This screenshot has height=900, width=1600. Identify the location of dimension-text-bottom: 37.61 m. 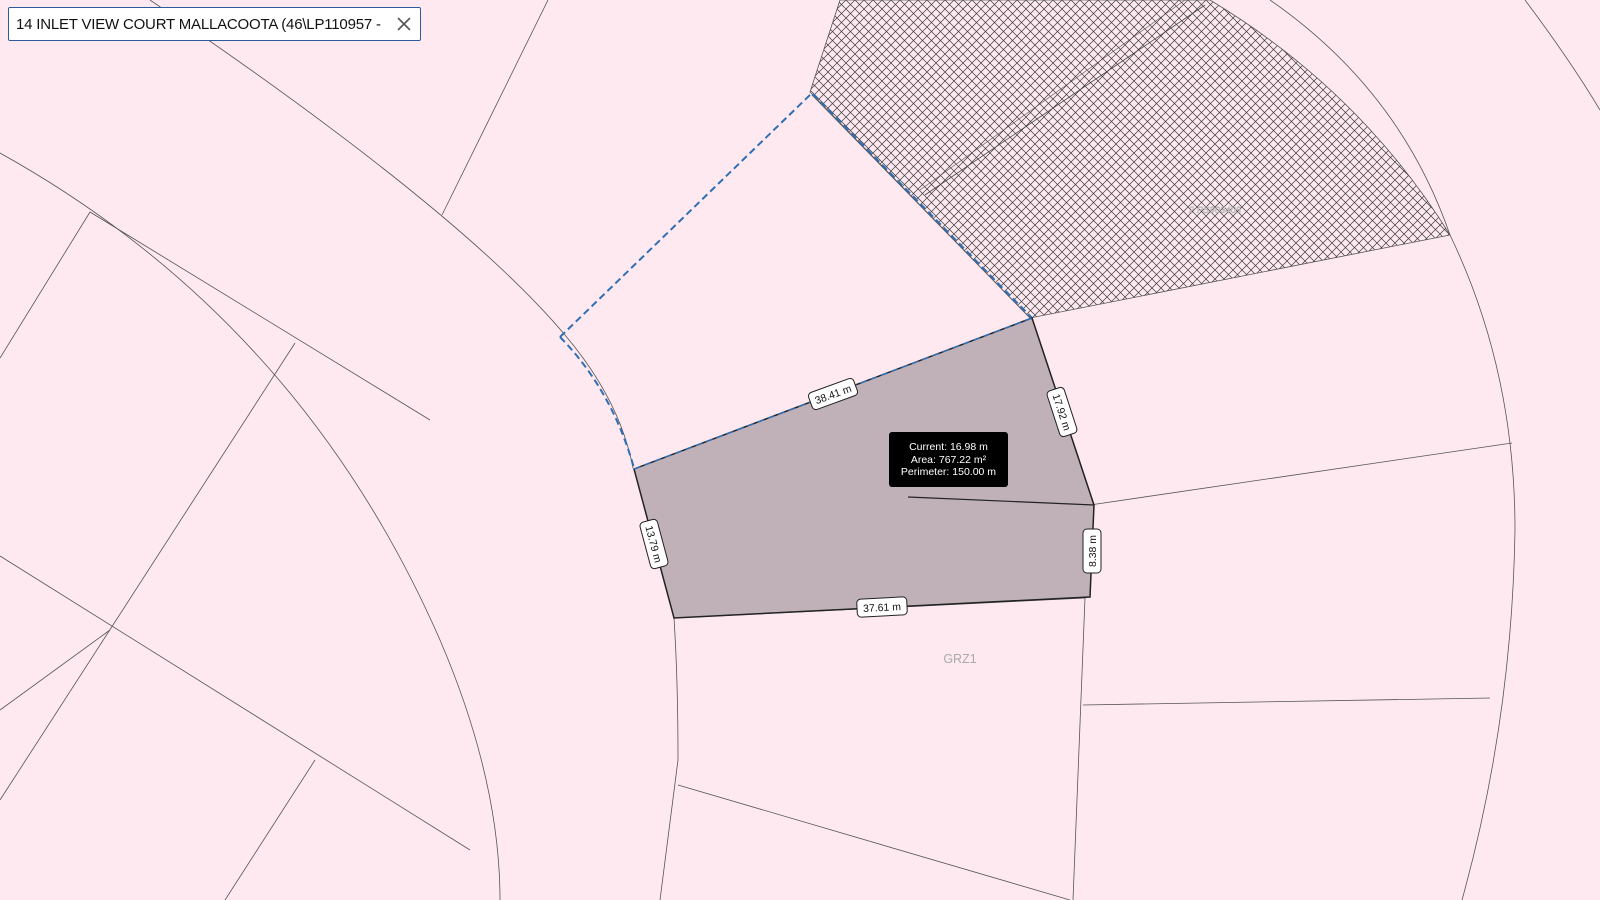
(882, 608).